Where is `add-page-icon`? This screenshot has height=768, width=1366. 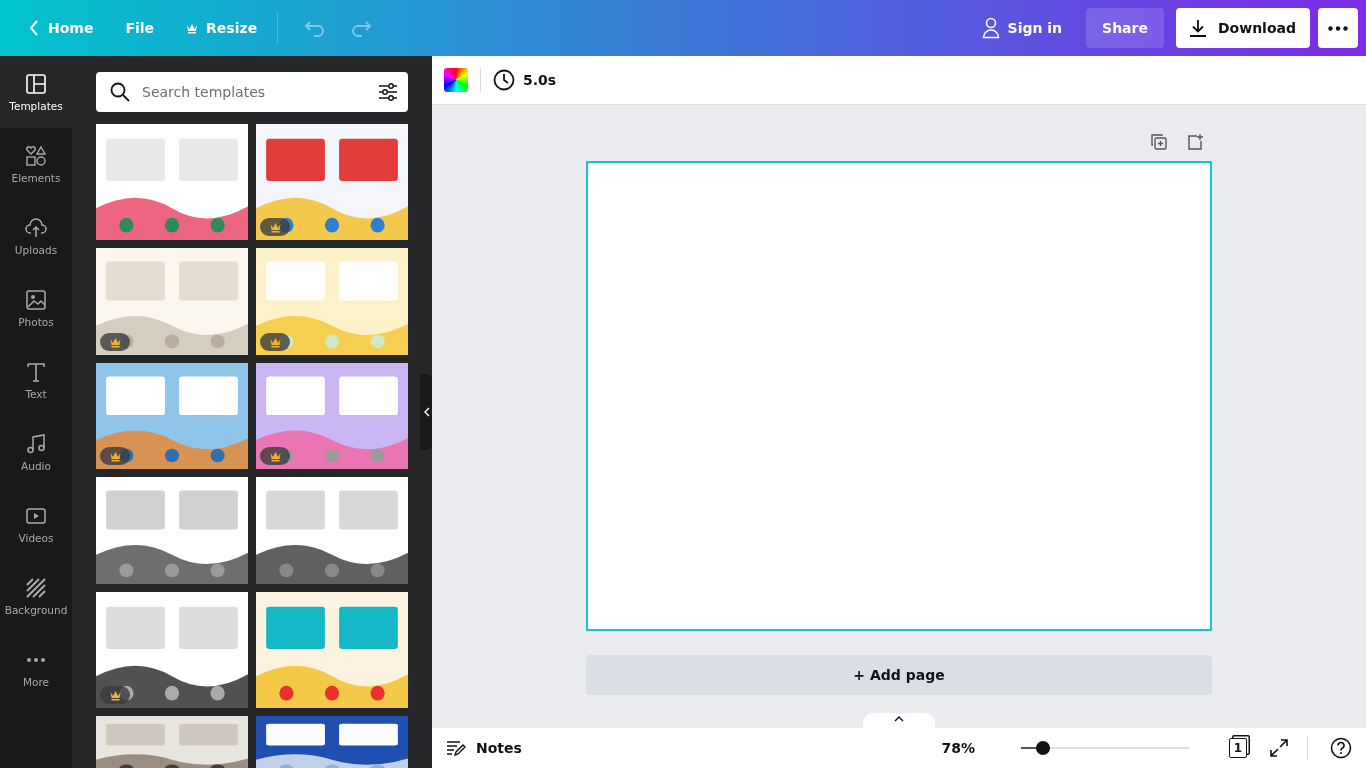 add-page-icon is located at coordinates (1195, 142).